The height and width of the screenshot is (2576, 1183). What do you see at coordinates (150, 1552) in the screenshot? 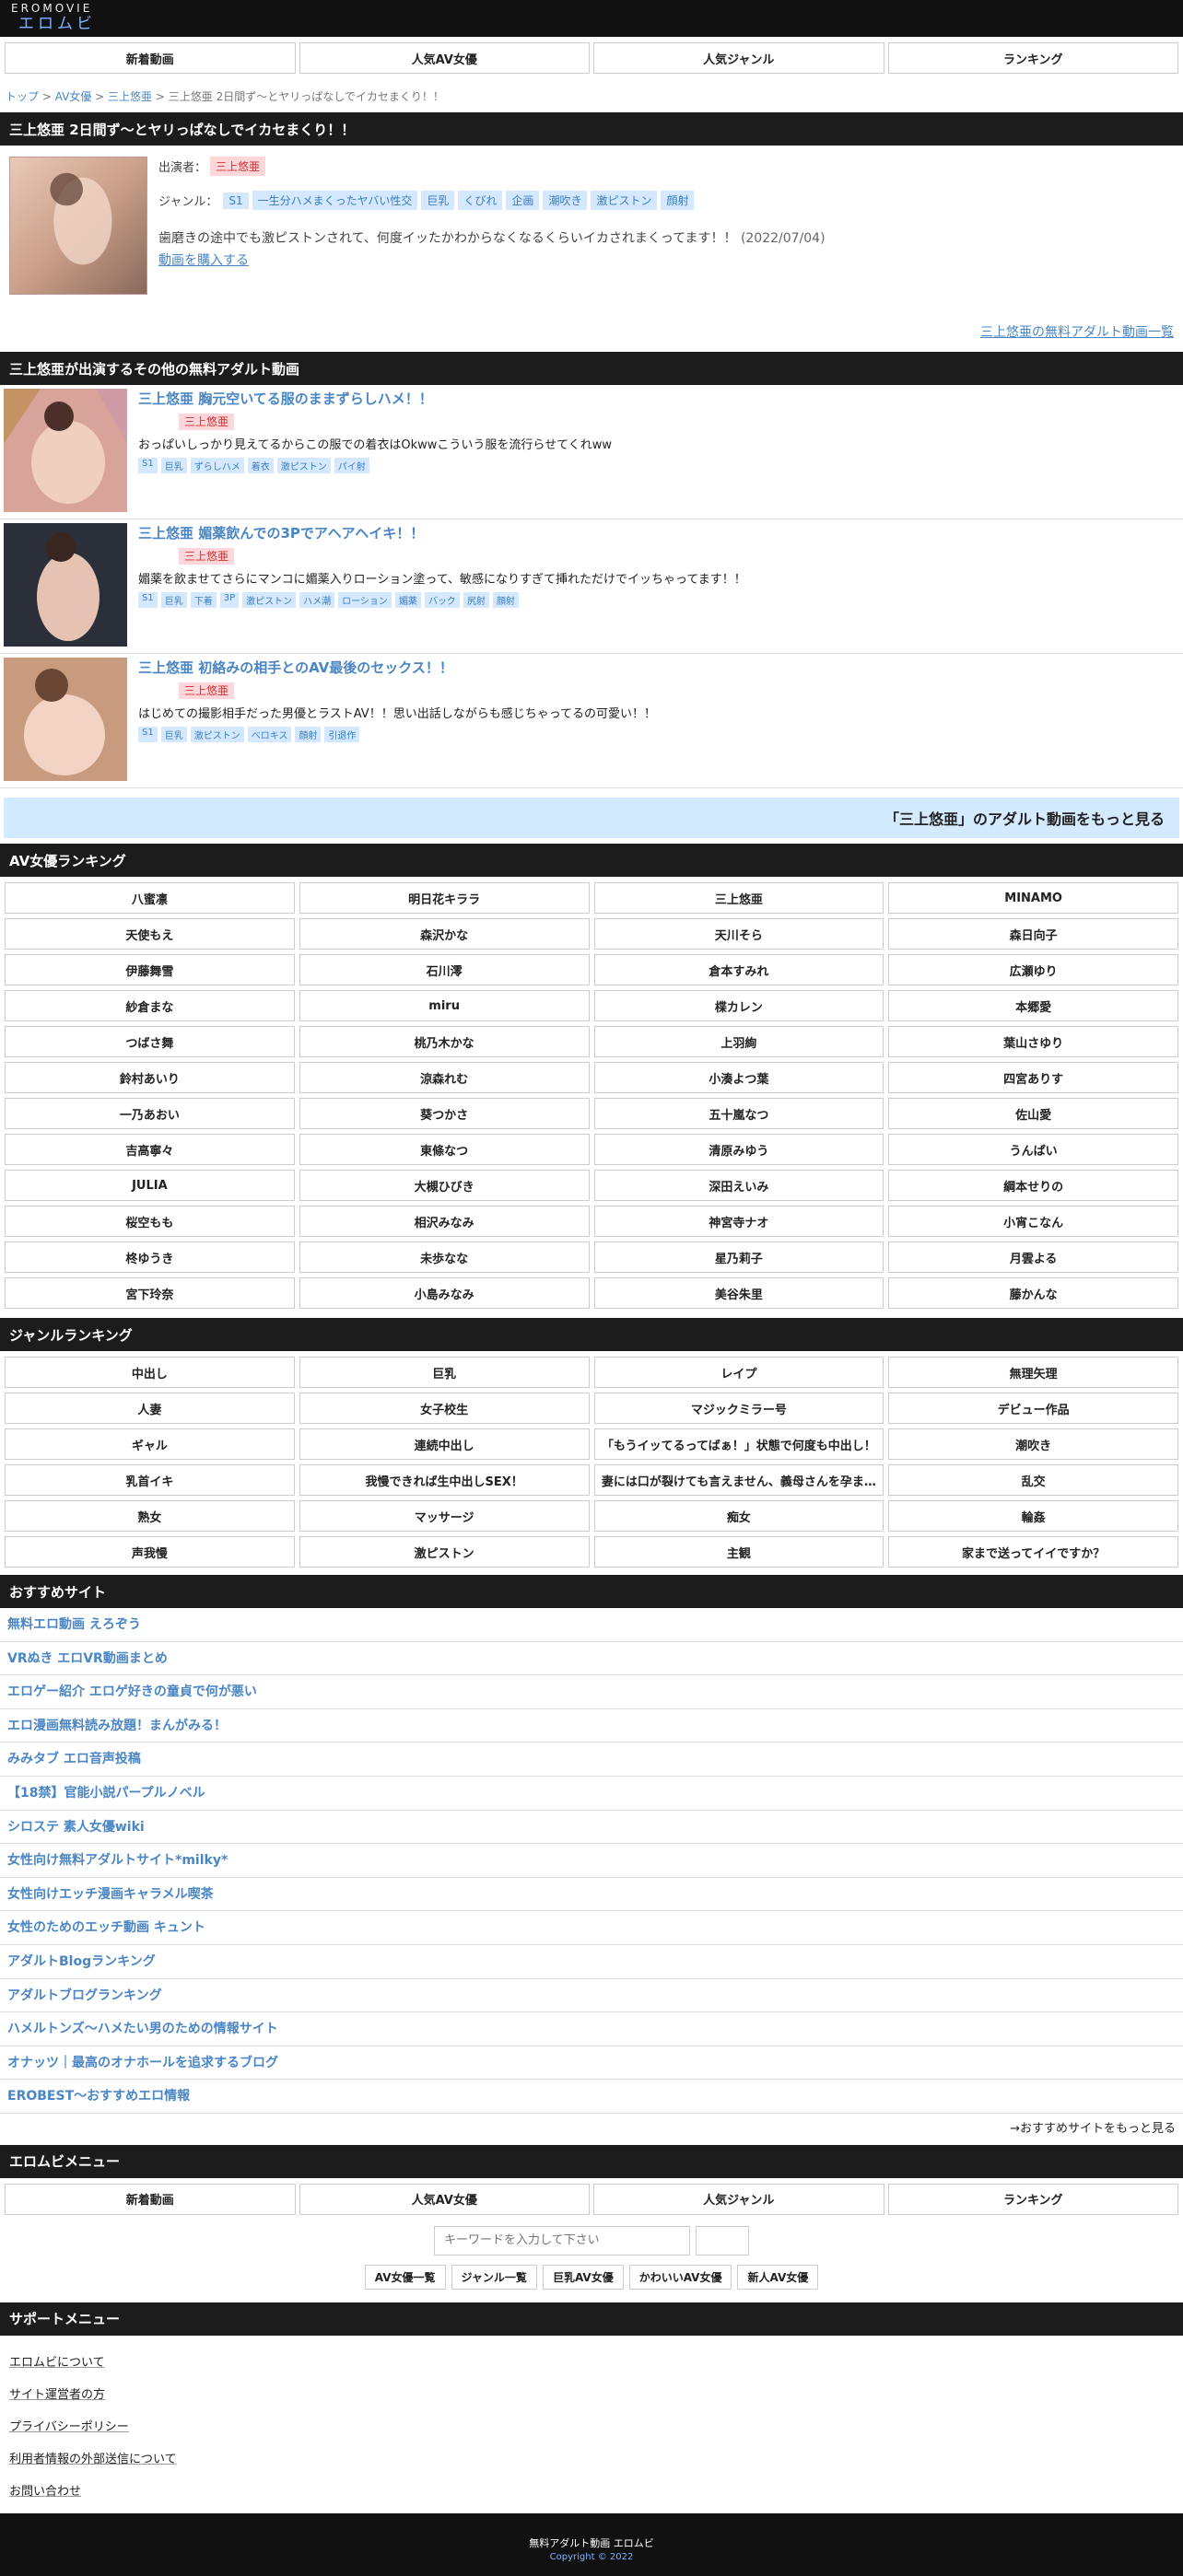
I see `genre-ranking-item: 声我慢` at bounding box center [150, 1552].